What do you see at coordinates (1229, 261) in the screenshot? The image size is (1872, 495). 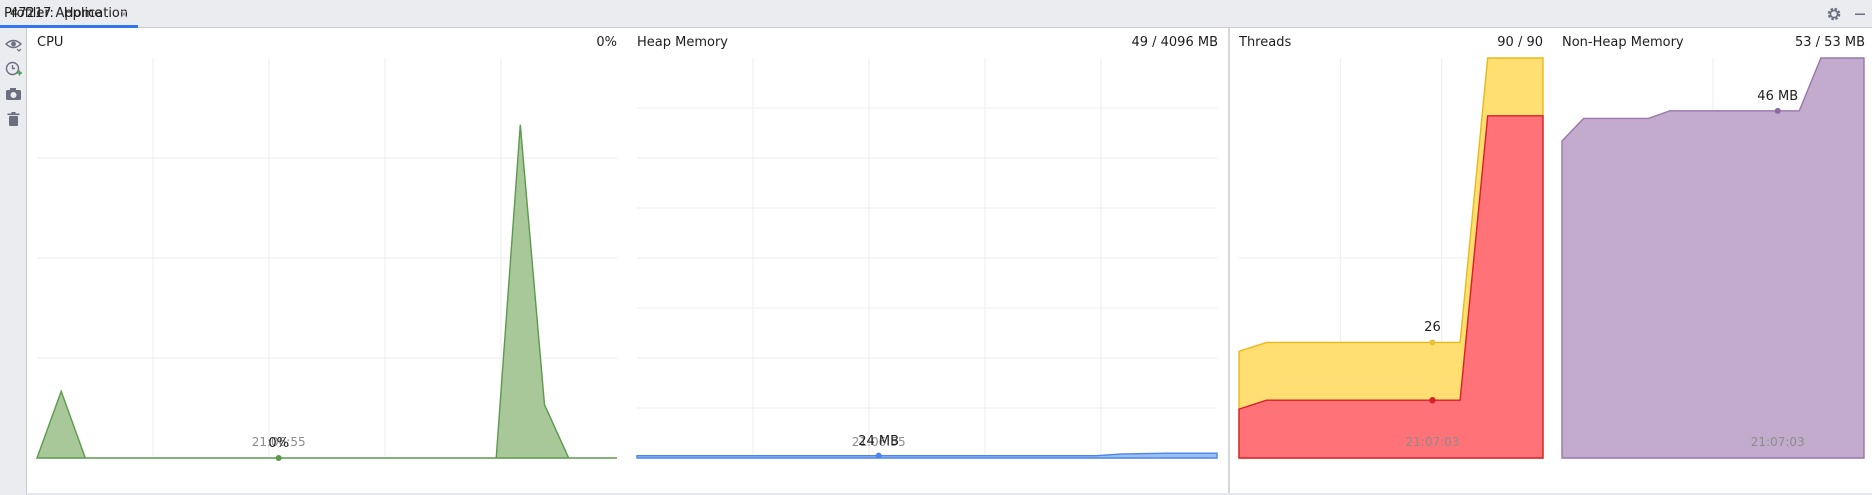 I see `panel-divider` at bounding box center [1229, 261].